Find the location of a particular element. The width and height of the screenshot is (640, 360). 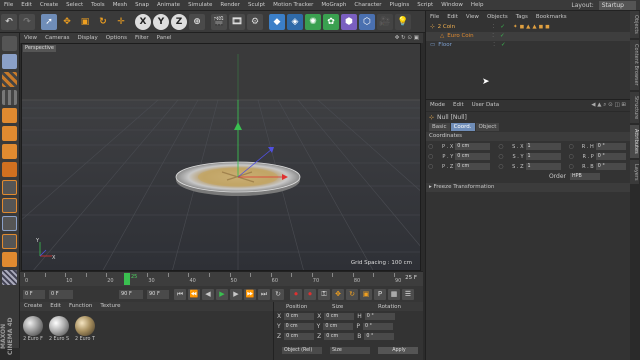

end-frame-field: 90 F is located at coordinates (158, 294).